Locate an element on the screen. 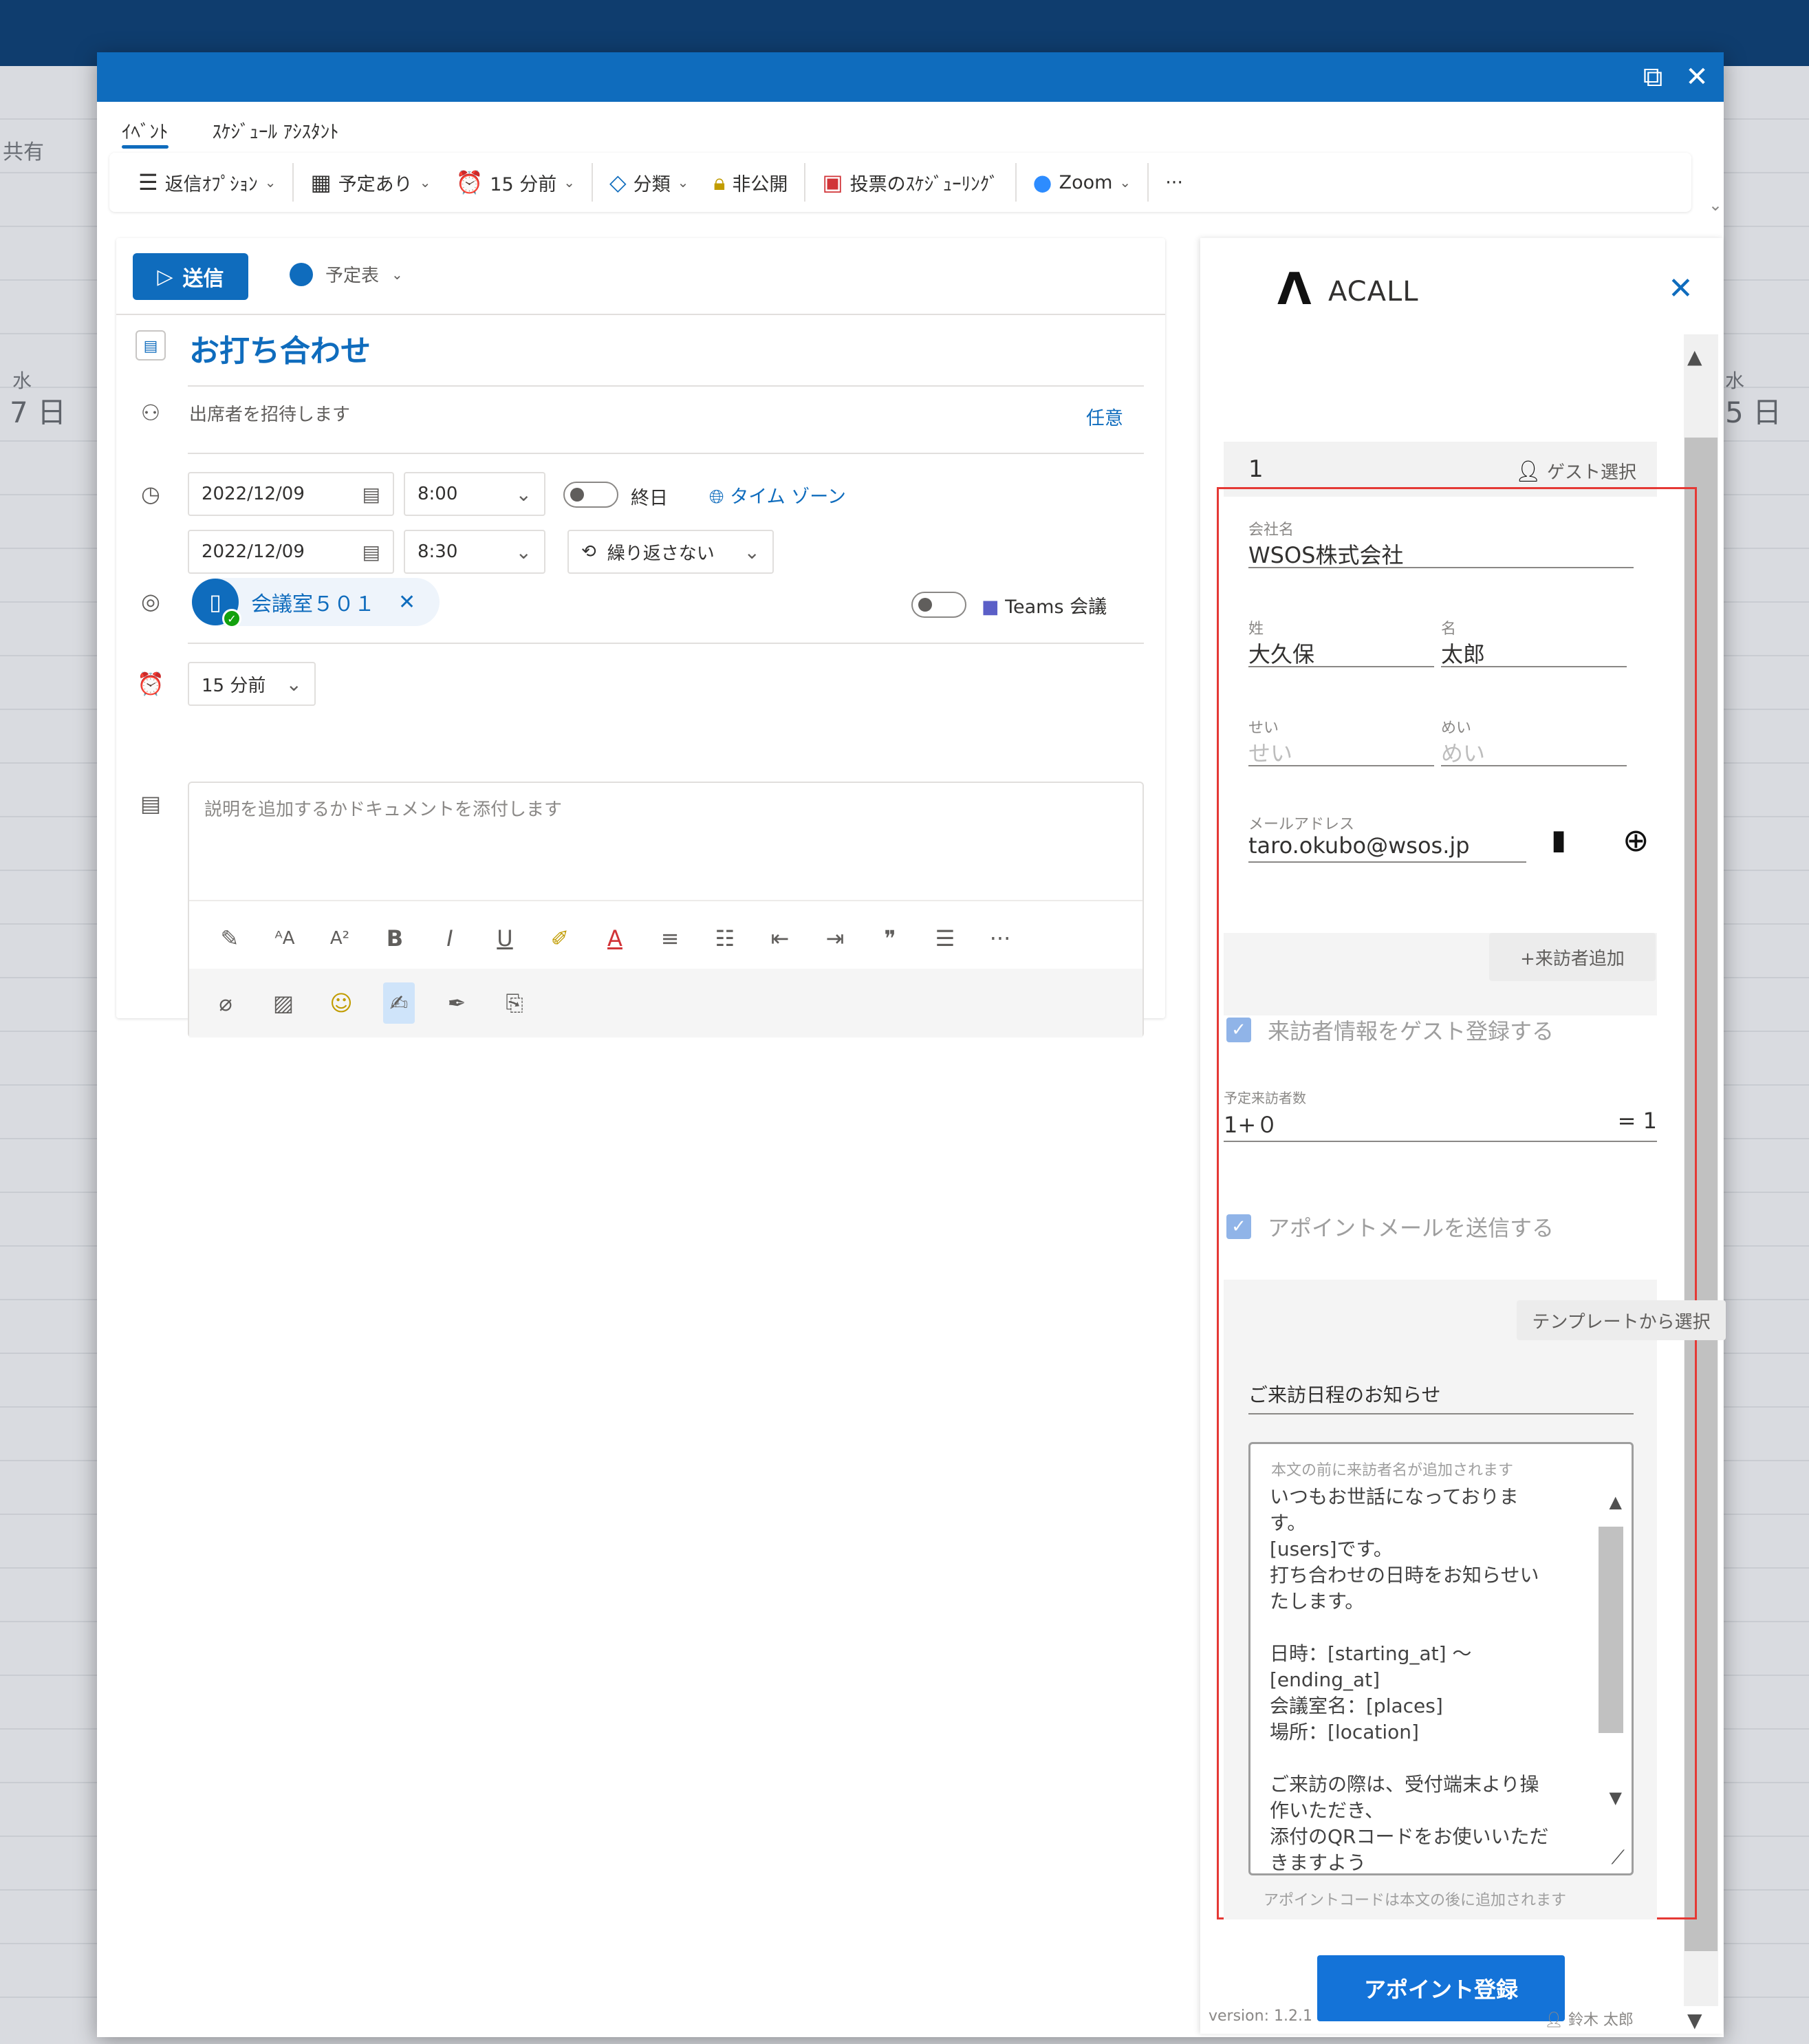 The image size is (1809, 2044). attendees-input: 出席者を招待します is located at coordinates (269, 413).